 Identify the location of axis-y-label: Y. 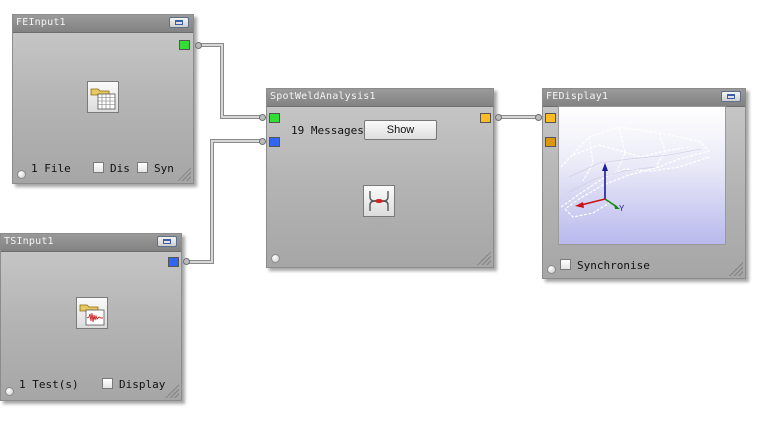
(622, 208).